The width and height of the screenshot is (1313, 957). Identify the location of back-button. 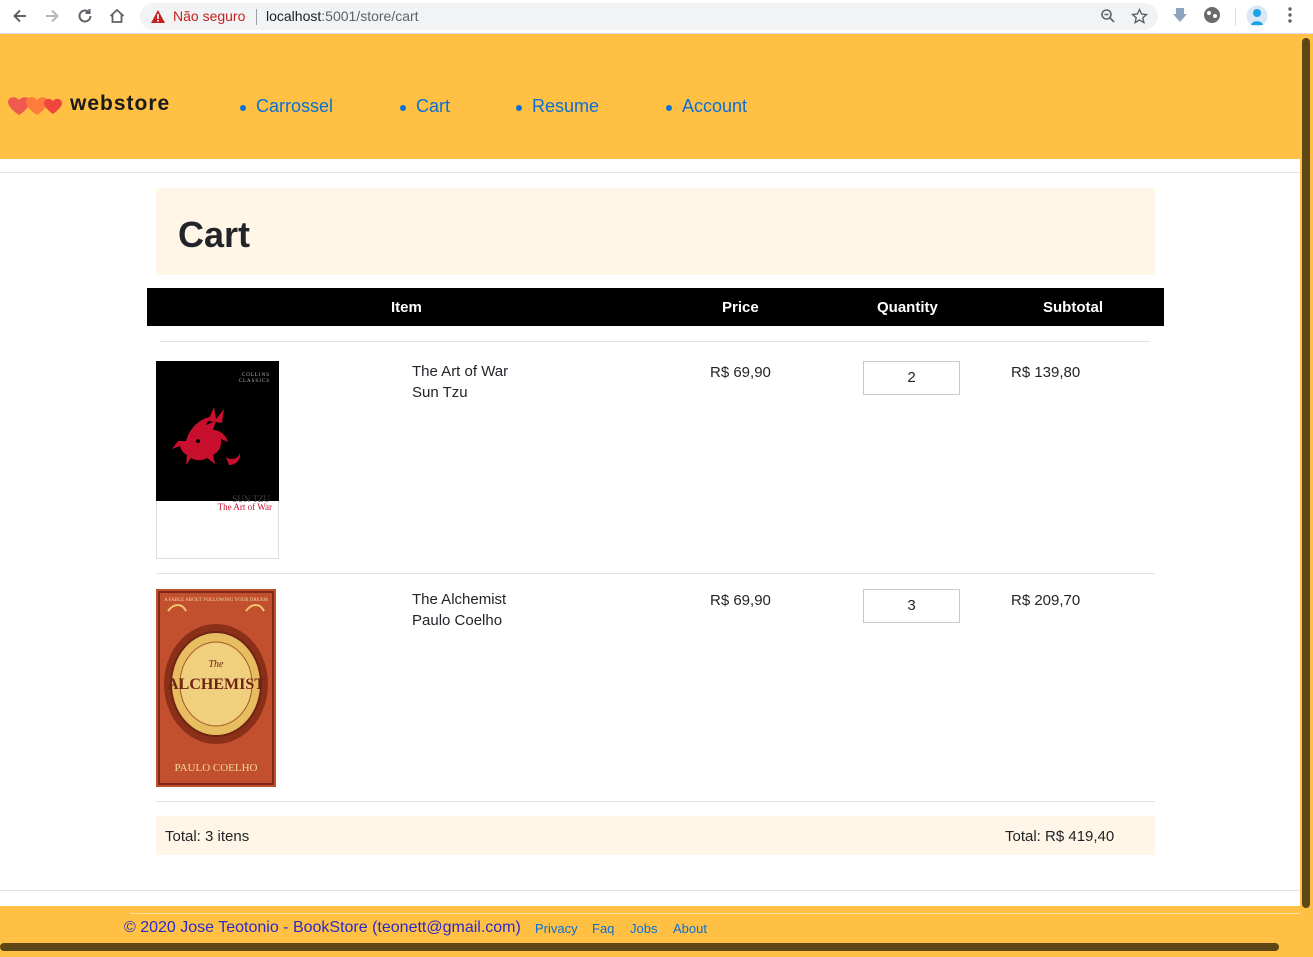
(20, 16).